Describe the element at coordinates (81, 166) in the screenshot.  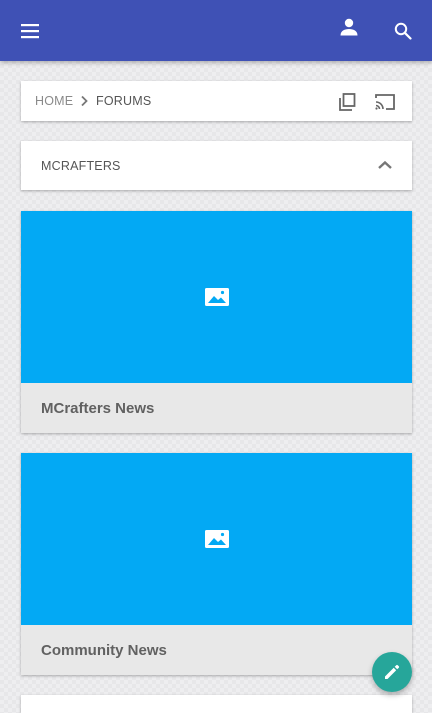
I see `category-title: MCRAFTERS` at that location.